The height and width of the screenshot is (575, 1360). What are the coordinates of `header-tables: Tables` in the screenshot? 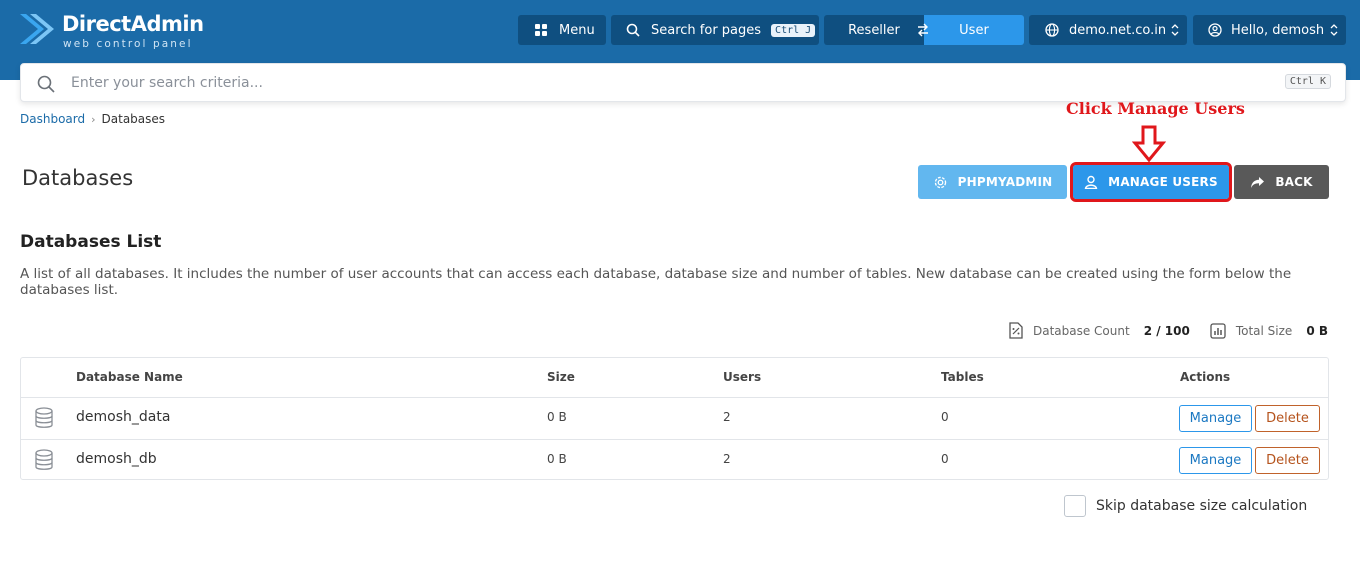 It's located at (962, 377).